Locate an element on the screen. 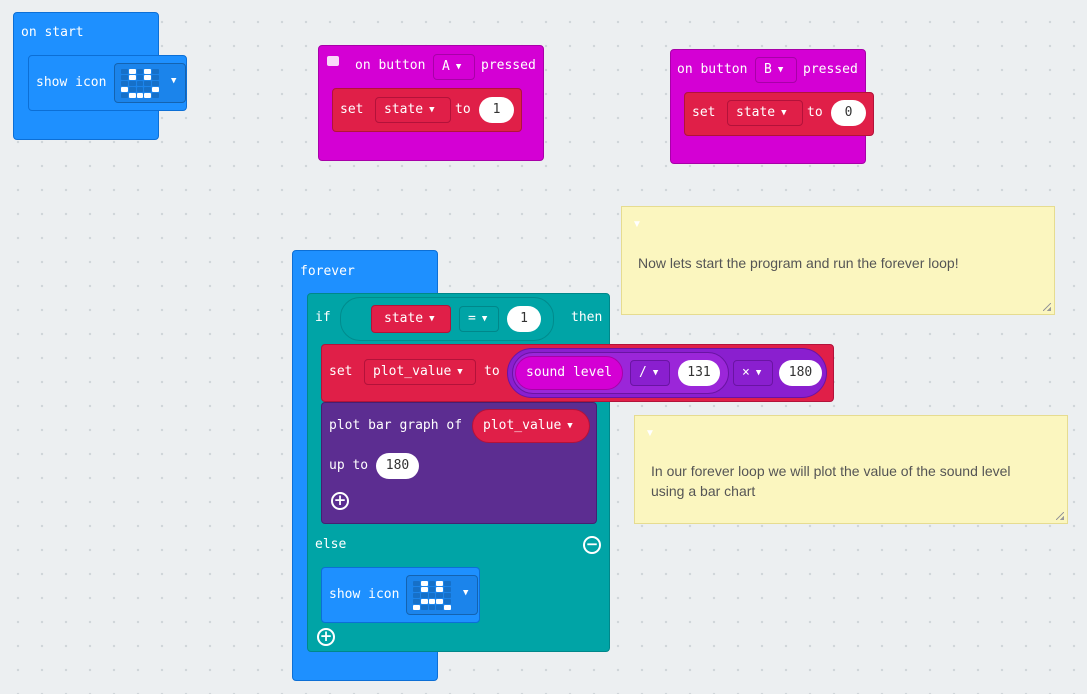  divisor-input: 131 is located at coordinates (699, 373).